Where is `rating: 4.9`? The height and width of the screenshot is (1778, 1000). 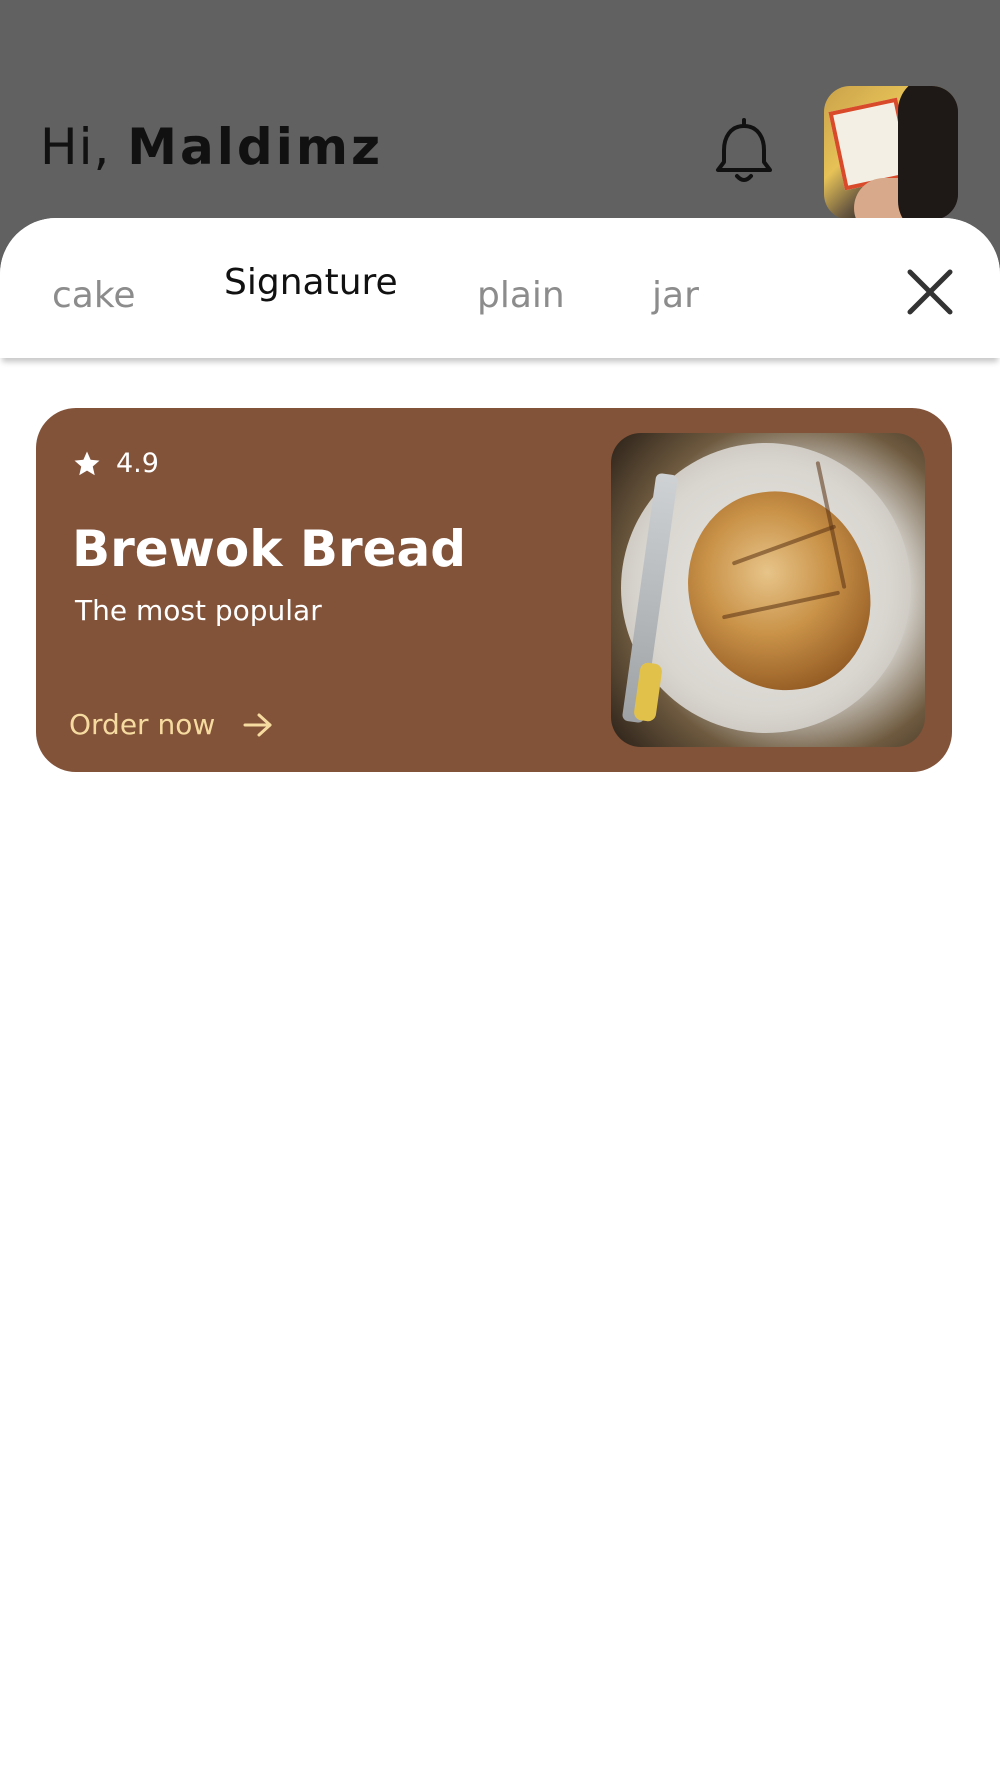 rating: 4.9 is located at coordinates (115, 463).